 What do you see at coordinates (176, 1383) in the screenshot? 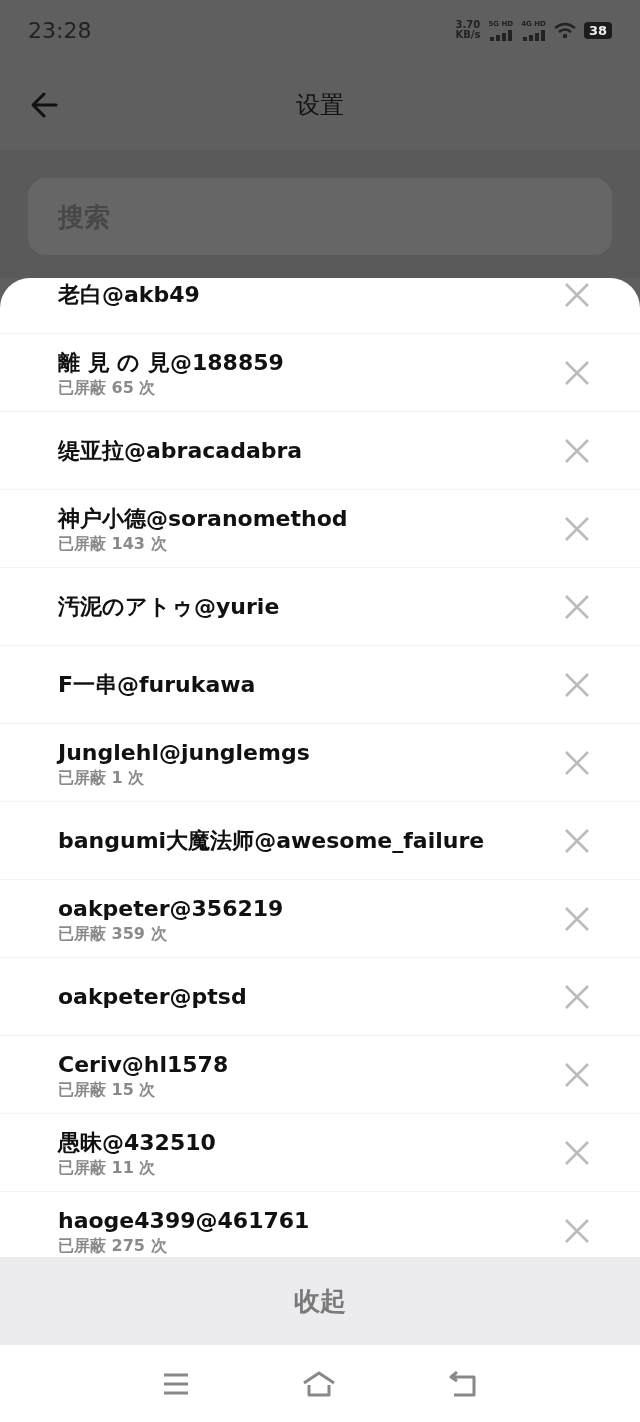
I see `menu-icon` at bounding box center [176, 1383].